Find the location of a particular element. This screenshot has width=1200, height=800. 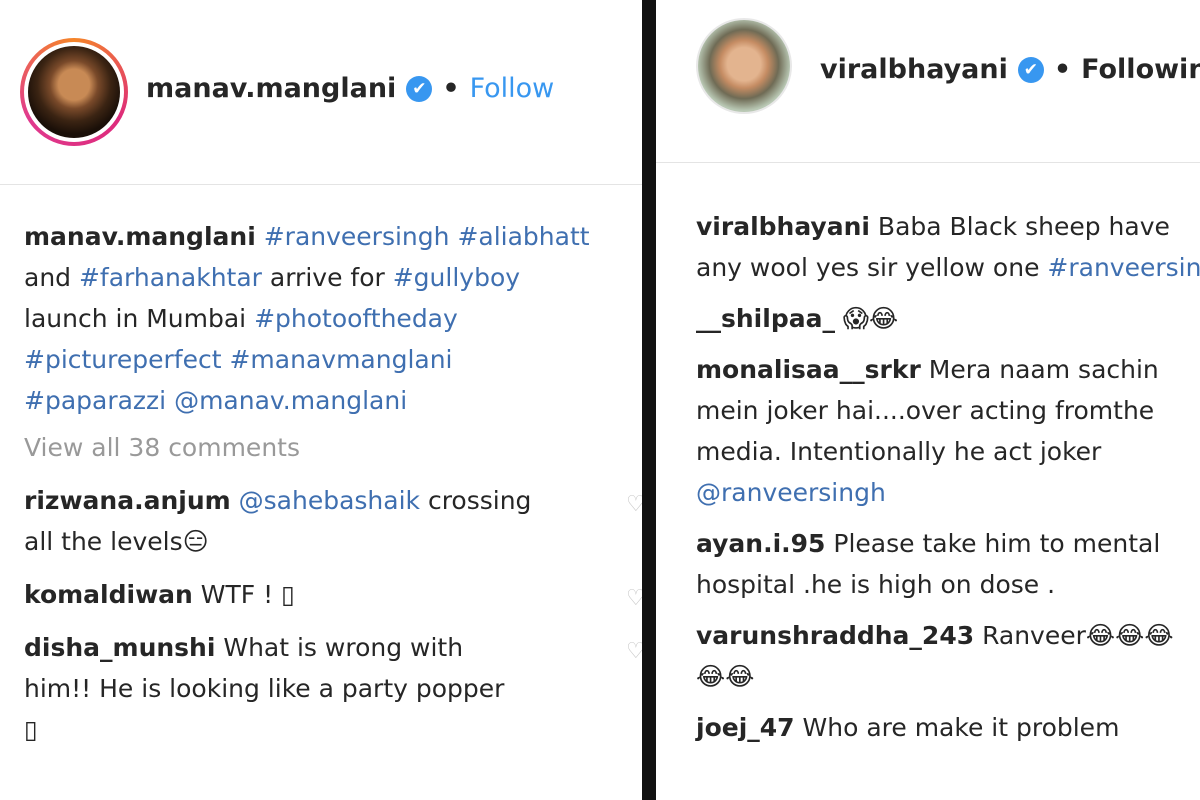

comment: joej_47 Who are make it problem is located at coordinates (948, 727).